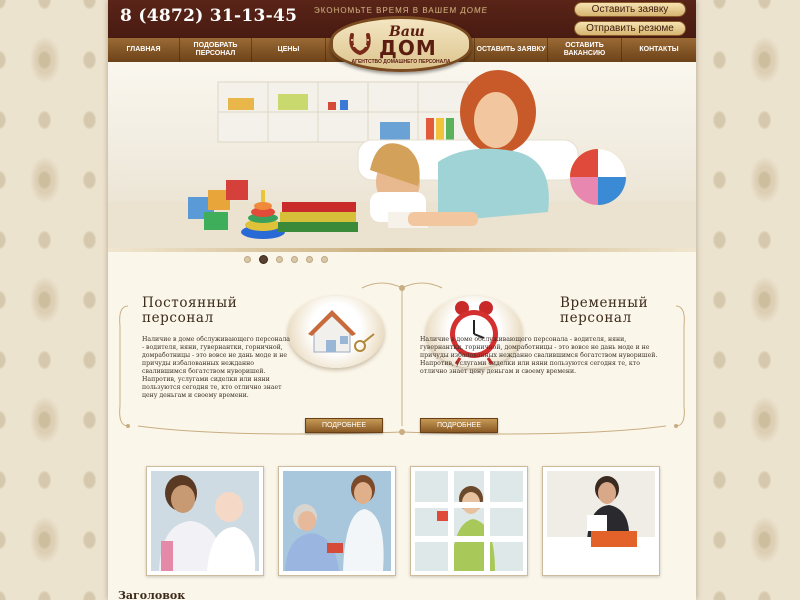 This screenshot has width=800, height=600. I want to click on site-logo: Ваш ДОМ АГЕНТСТВО ДОМАШНЕГО ПЕРСОНАЛА, so click(401, 44).